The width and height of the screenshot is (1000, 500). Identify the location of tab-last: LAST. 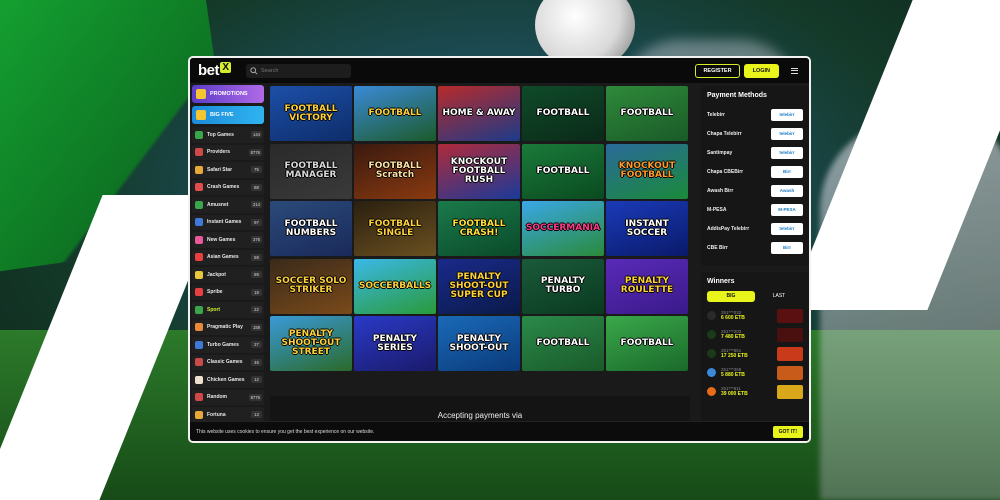
(779, 296).